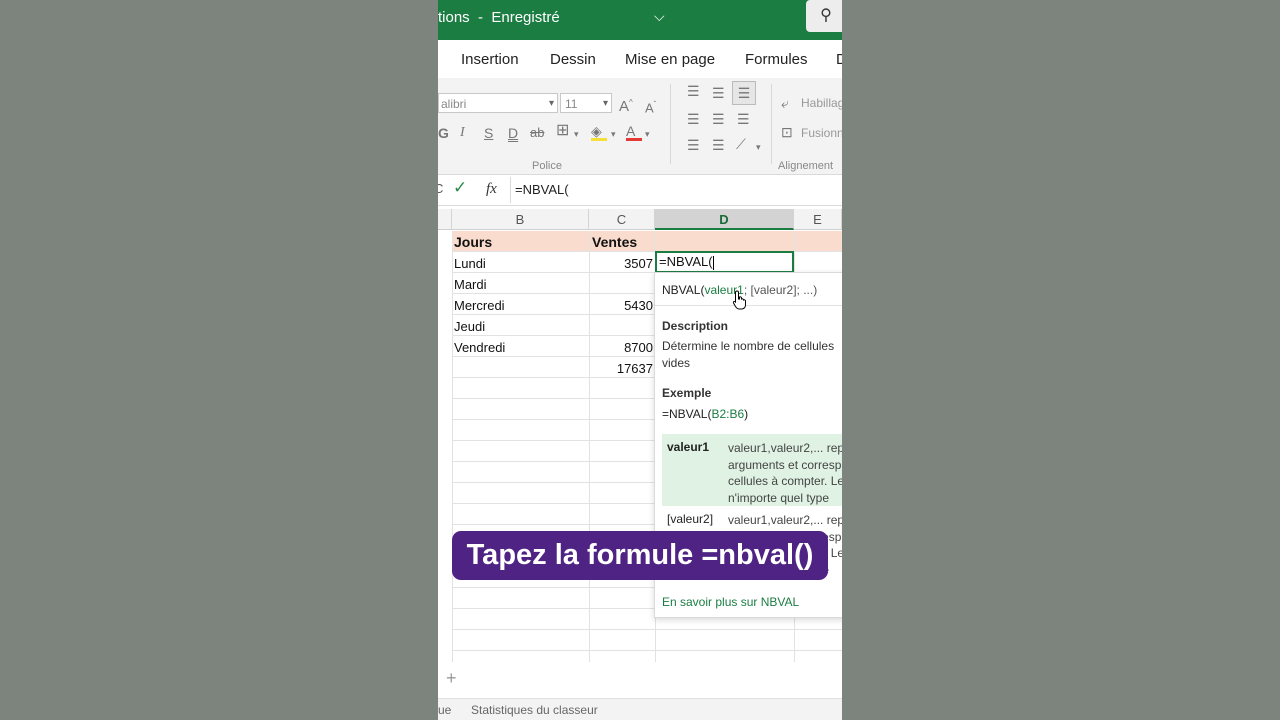 Image resolution: width=1280 pixels, height=720 pixels. I want to click on title-fragment: tions, so click(454, 17).